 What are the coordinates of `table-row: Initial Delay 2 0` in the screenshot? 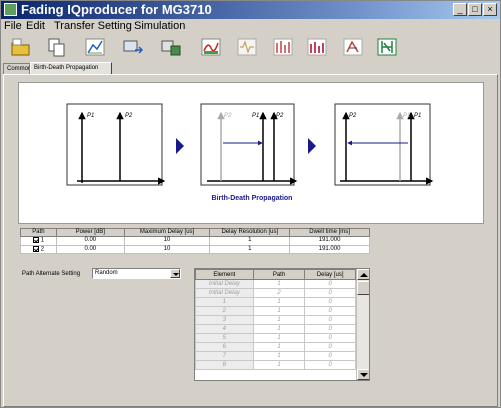 It's located at (275, 293).